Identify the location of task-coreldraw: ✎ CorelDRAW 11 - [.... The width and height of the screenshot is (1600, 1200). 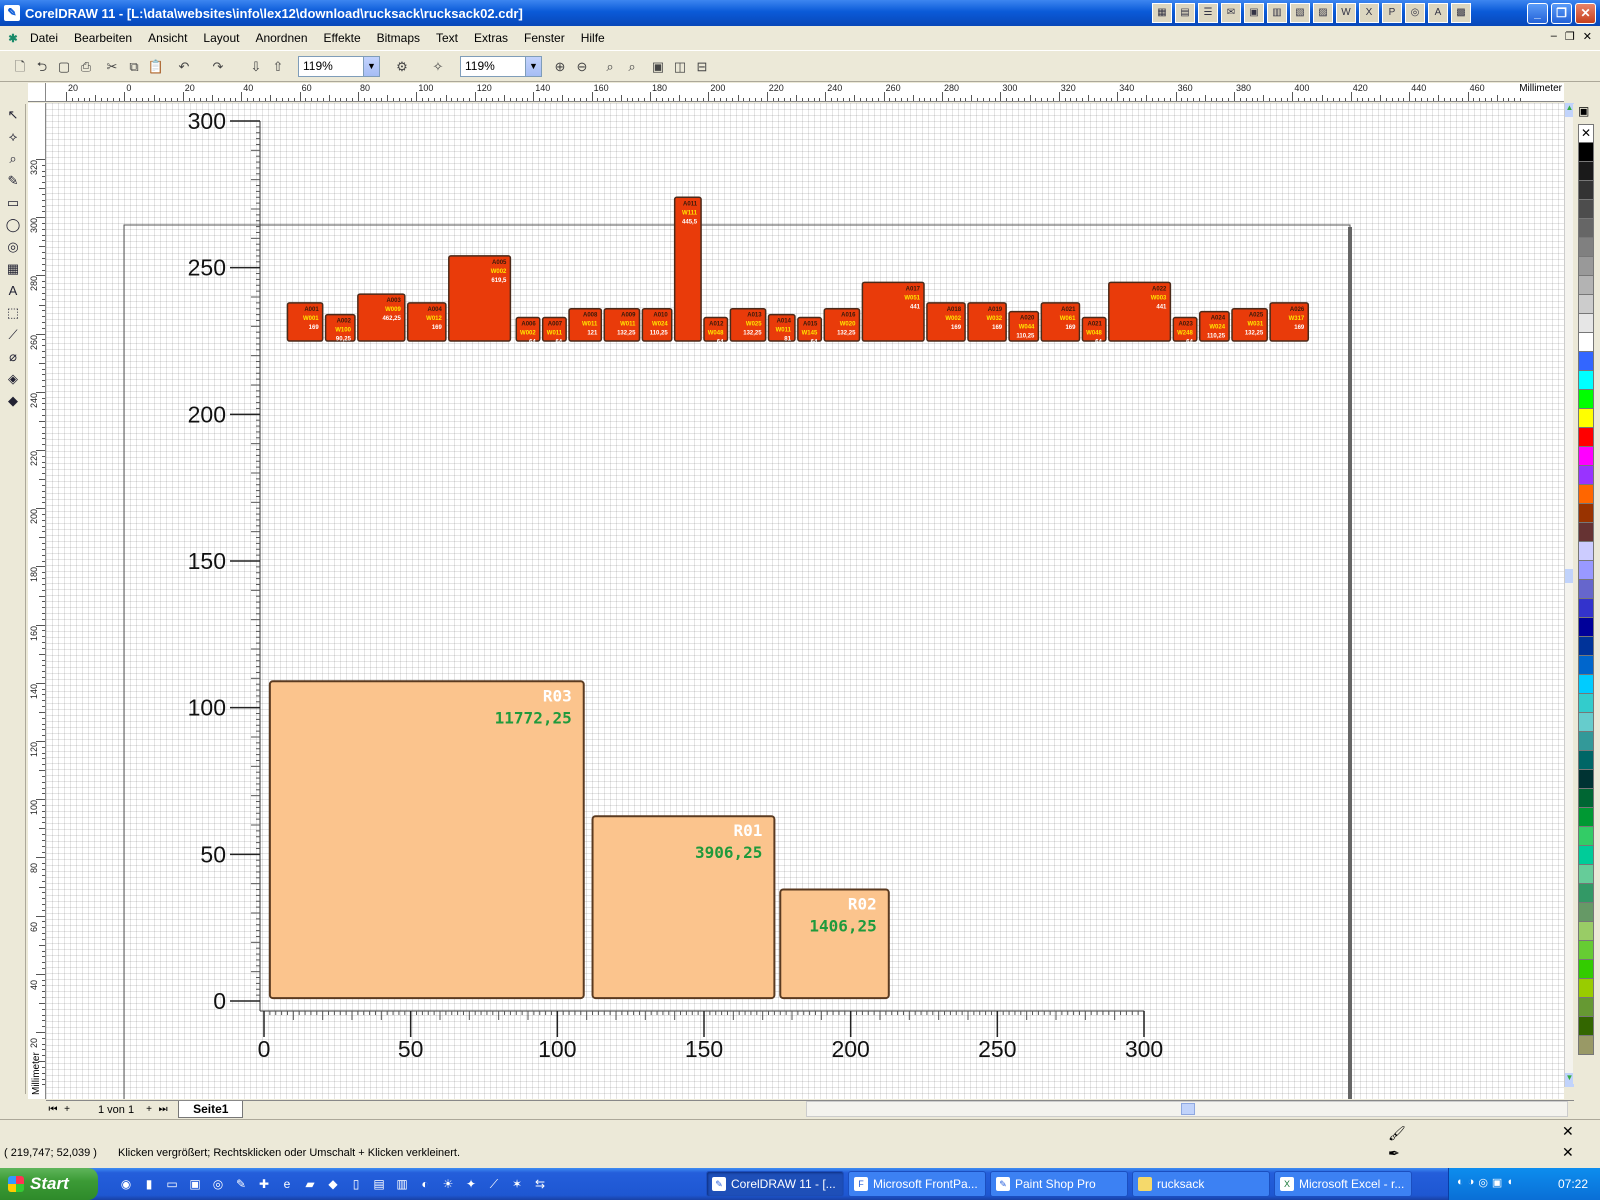
(775, 1184).